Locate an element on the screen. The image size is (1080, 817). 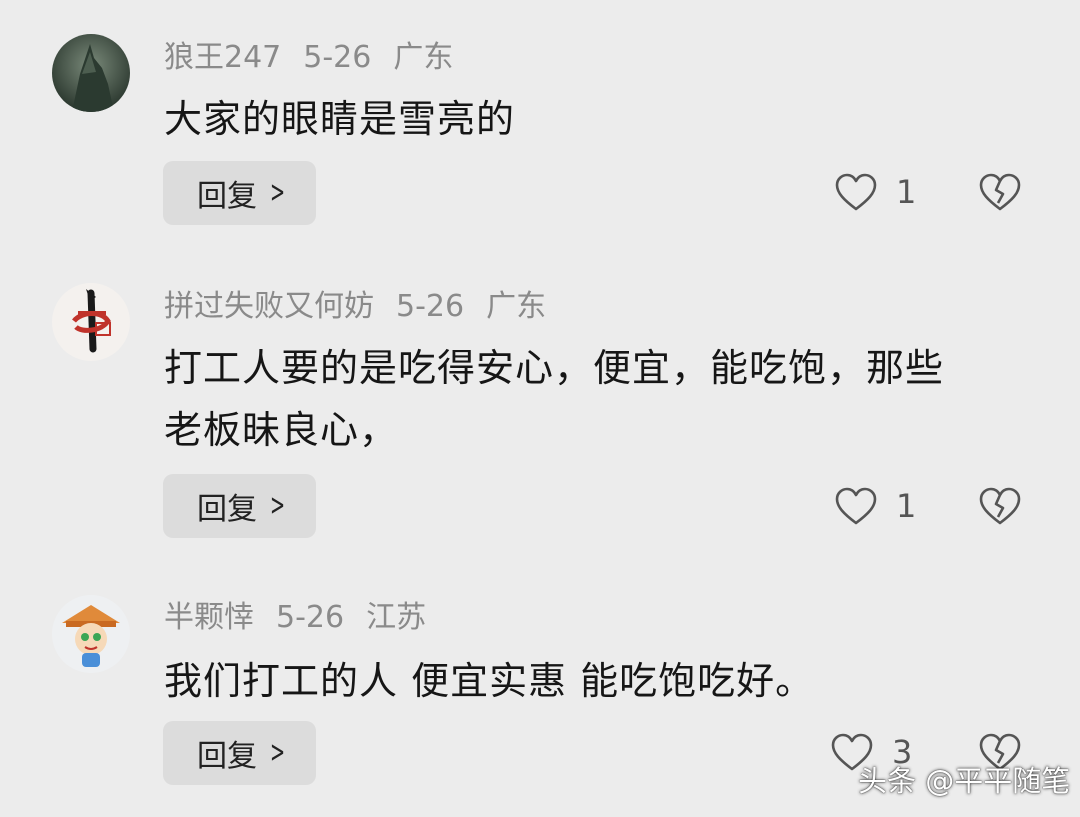
comment-meta: 狼王247 5-26 广东 is located at coordinates (319, 58).